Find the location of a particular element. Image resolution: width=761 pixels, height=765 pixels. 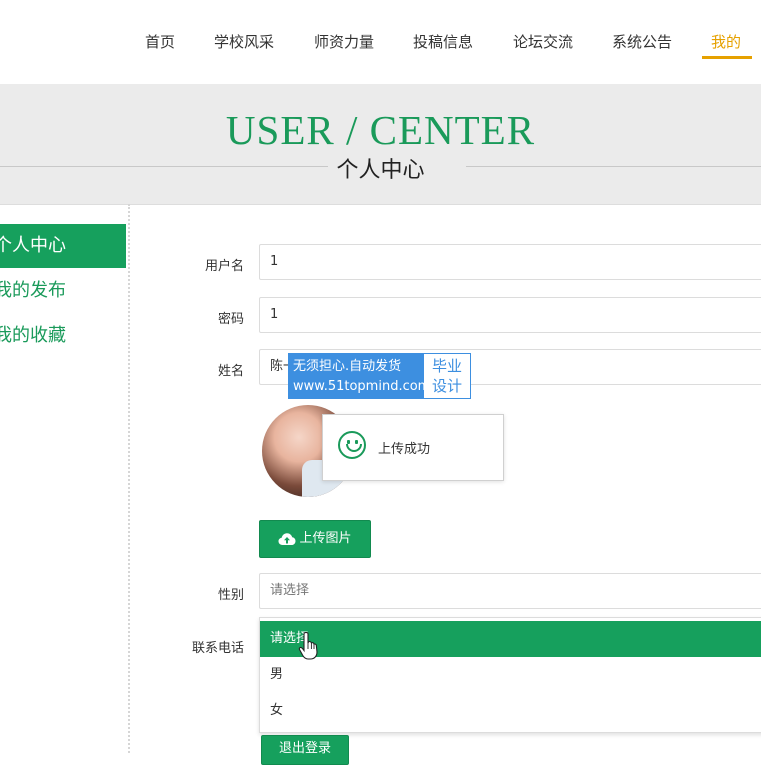

gender-option-male: 男 is located at coordinates (510, 675).